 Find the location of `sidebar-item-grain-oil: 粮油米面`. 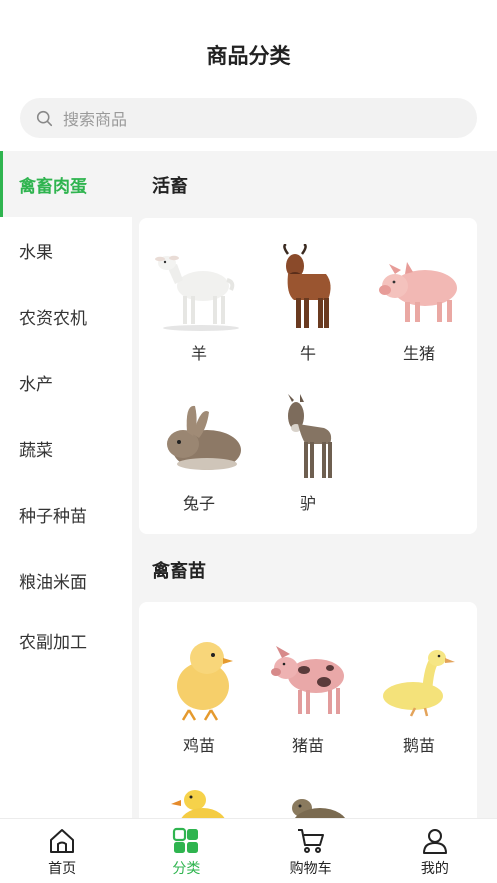

sidebar-item-grain-oil: 粮油米面 is located at coordinates (66, 580).